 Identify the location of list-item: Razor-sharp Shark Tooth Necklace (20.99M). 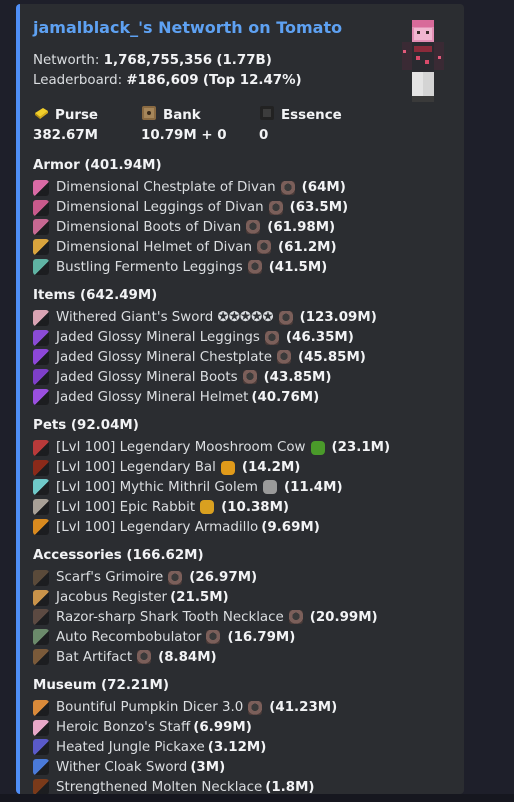
(241, 618).